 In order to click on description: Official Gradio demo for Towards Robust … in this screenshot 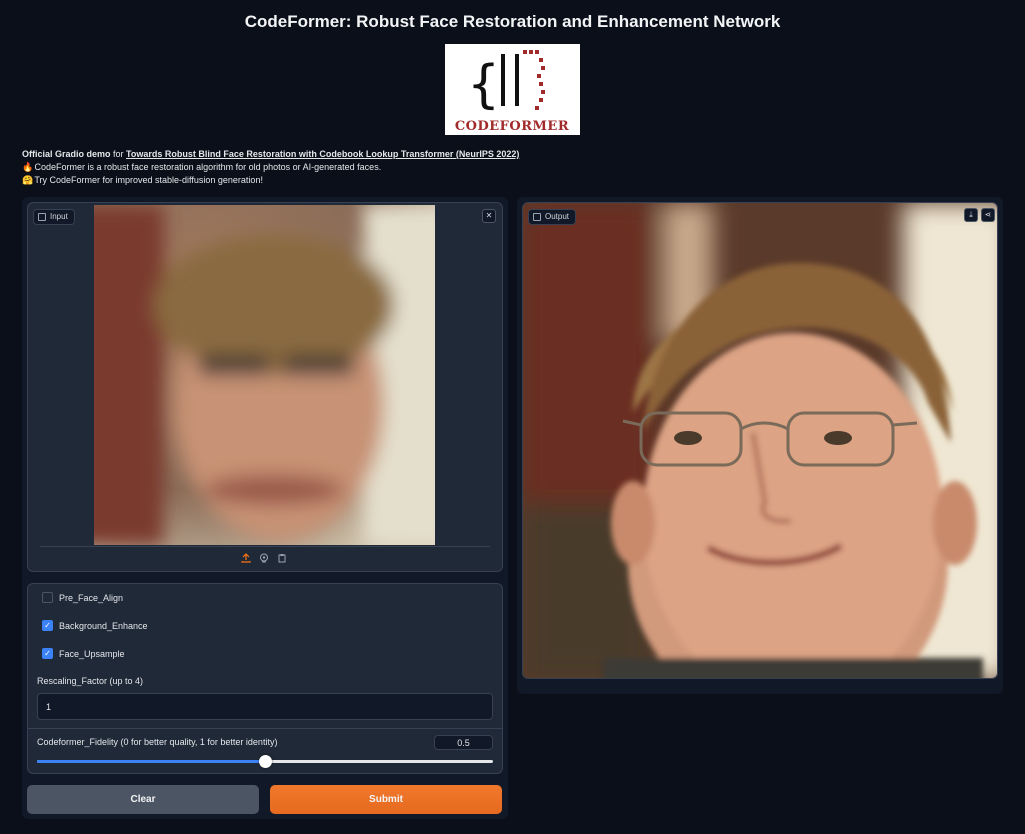, I will do `click(270, 167)`.